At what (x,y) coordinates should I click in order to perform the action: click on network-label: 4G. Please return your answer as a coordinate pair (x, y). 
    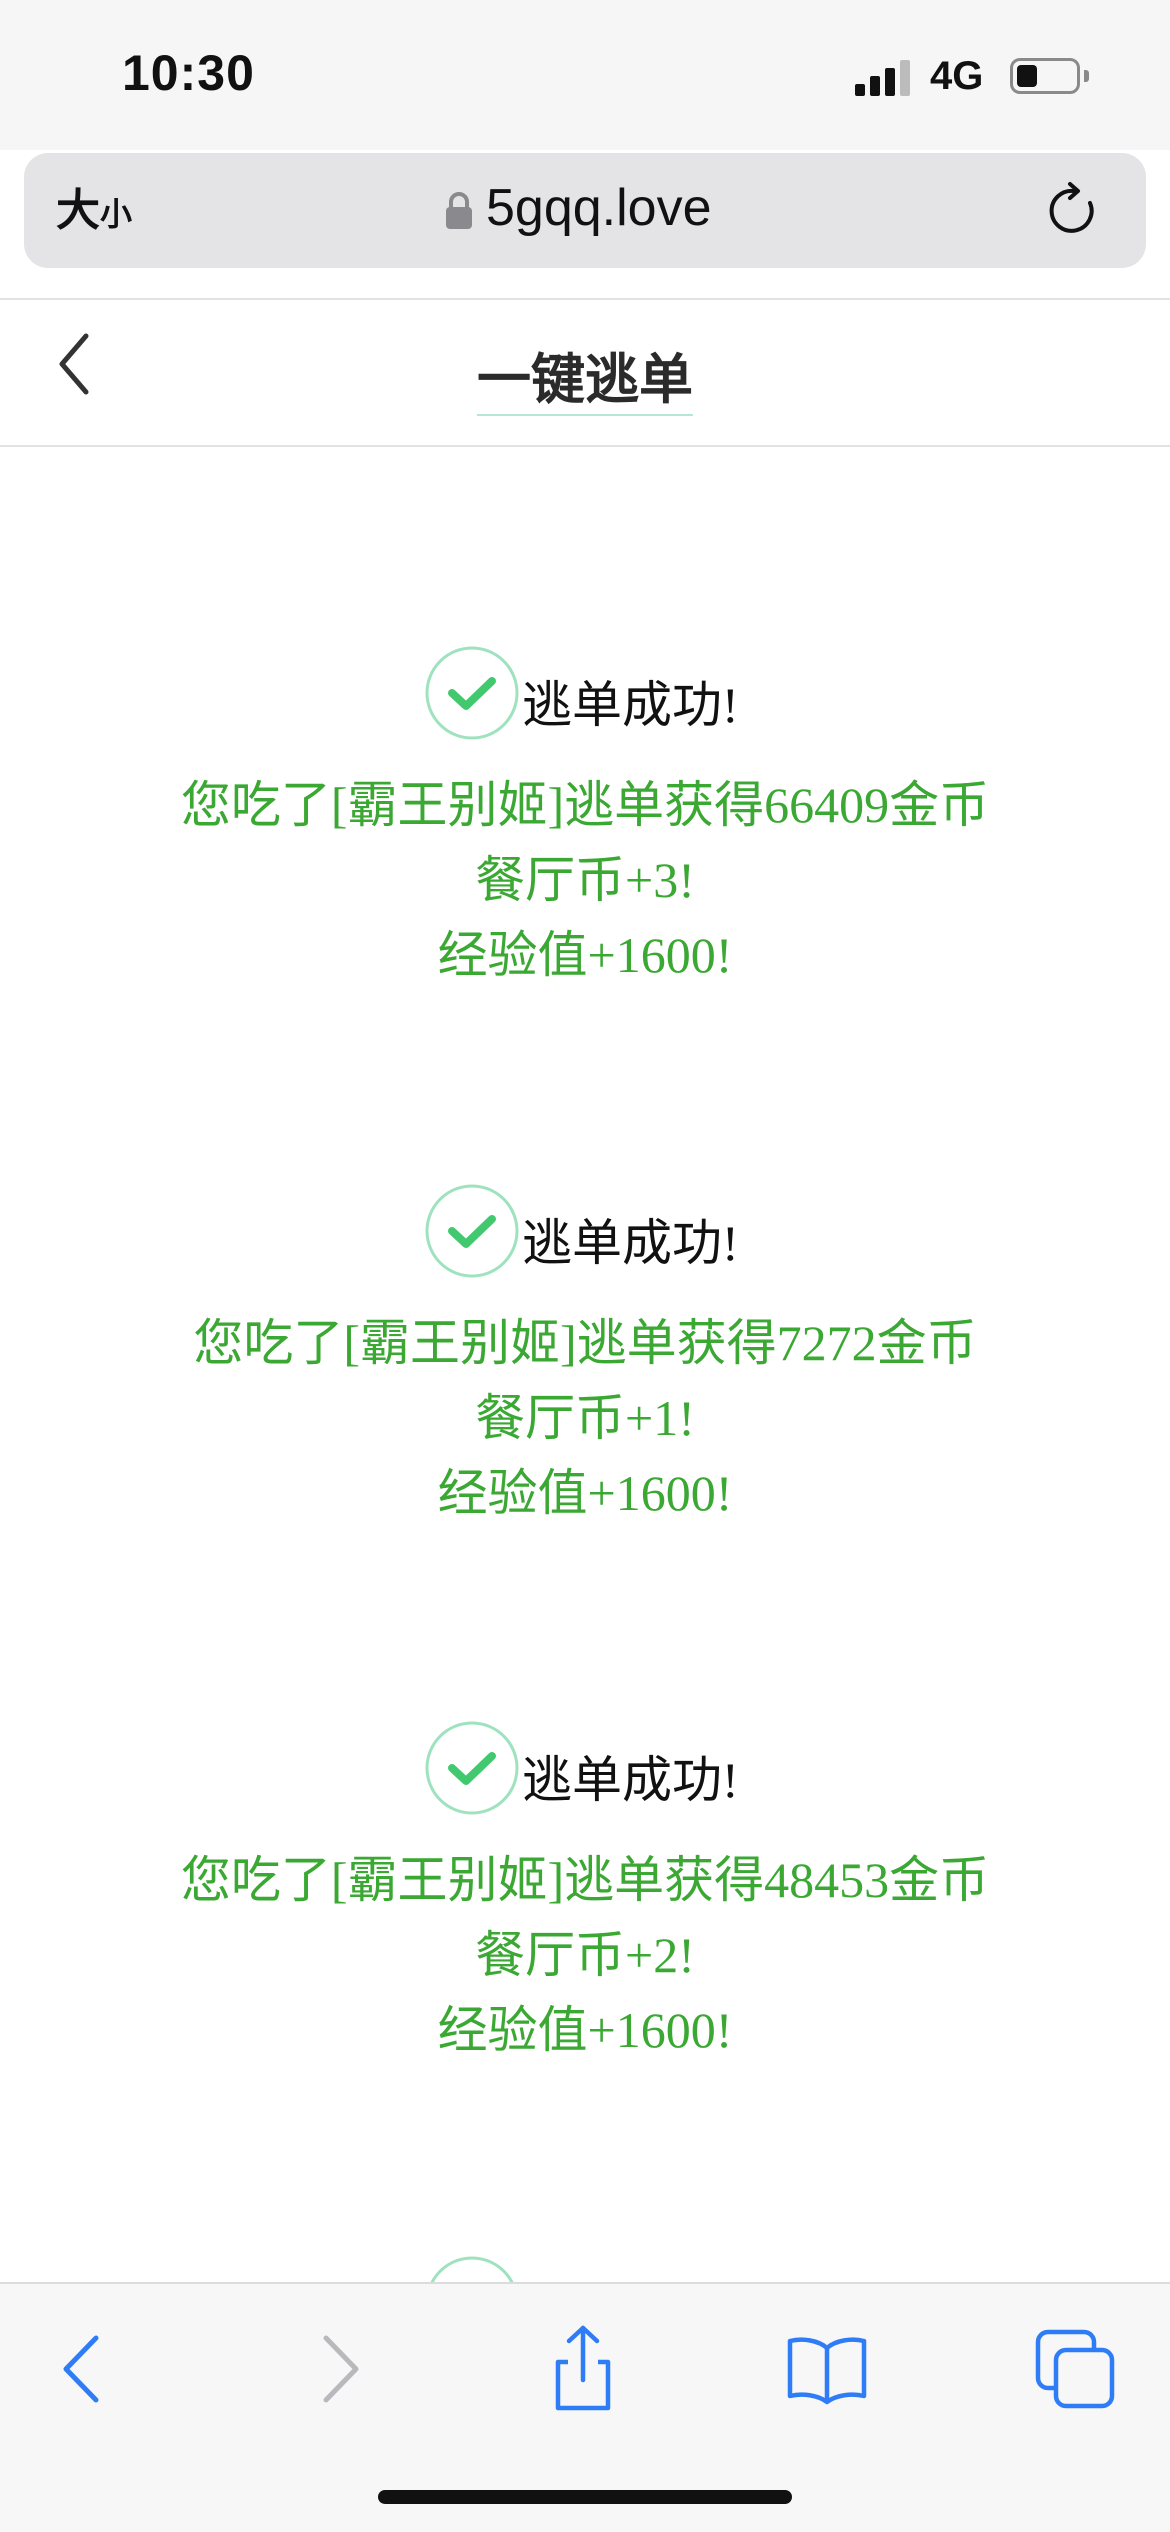
    Looking at the image, I should click on (957, 76).